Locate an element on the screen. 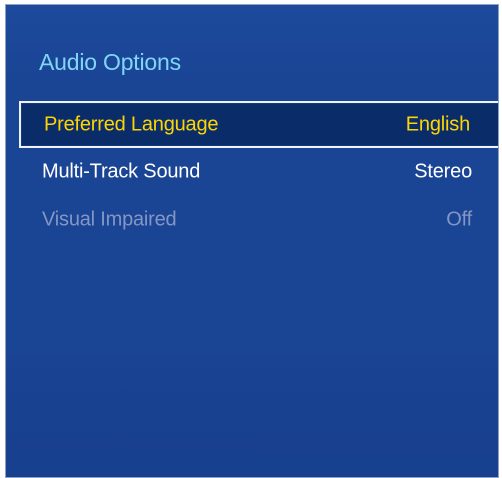 This screenshot has width=502, height=478. menu-item-value: Stereo is located at coordinates (443, 171).